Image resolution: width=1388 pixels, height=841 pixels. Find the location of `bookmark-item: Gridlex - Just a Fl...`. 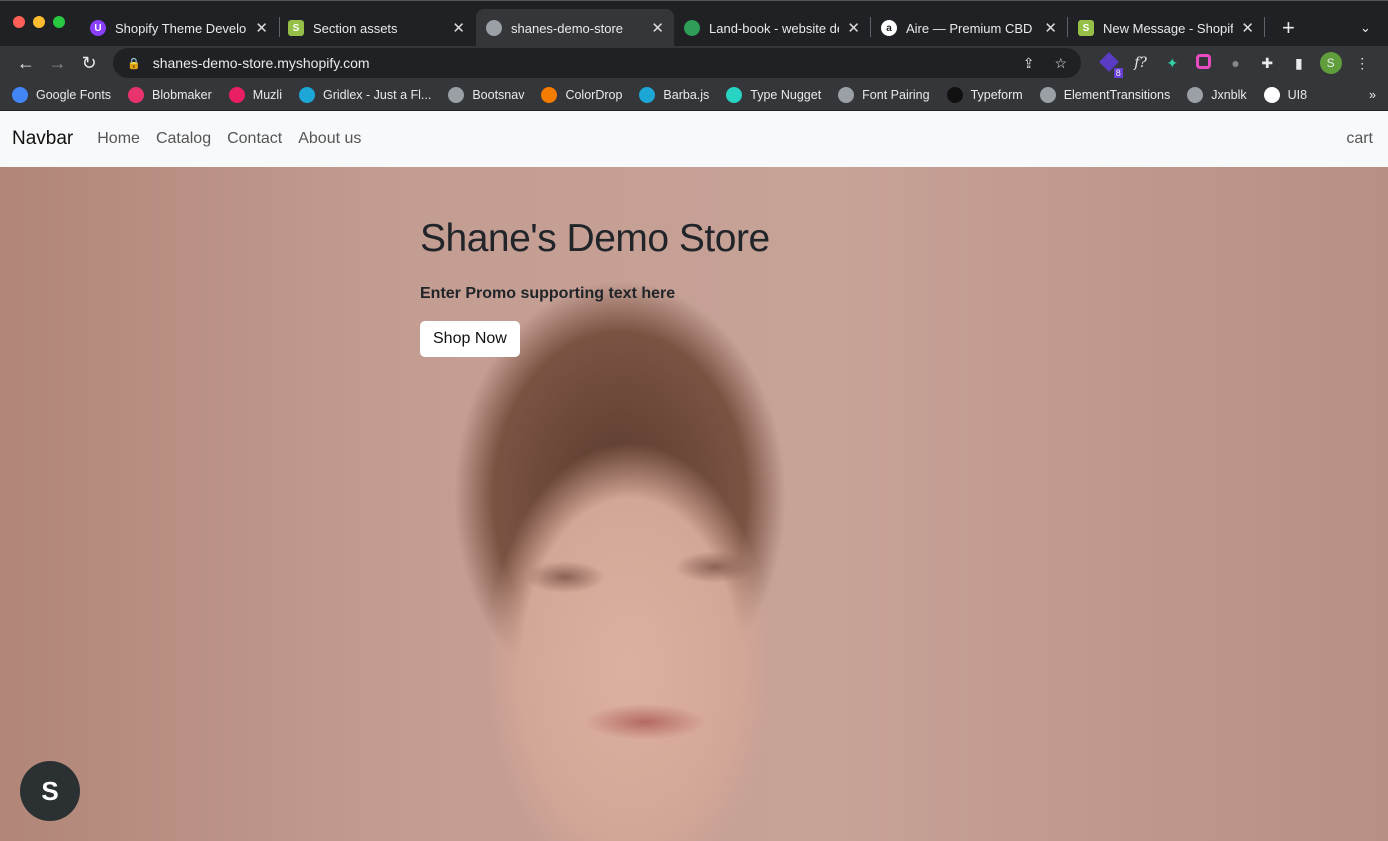

bookmark-item: Gridlex - Just a Fl... is located at coordinates (365, 95).